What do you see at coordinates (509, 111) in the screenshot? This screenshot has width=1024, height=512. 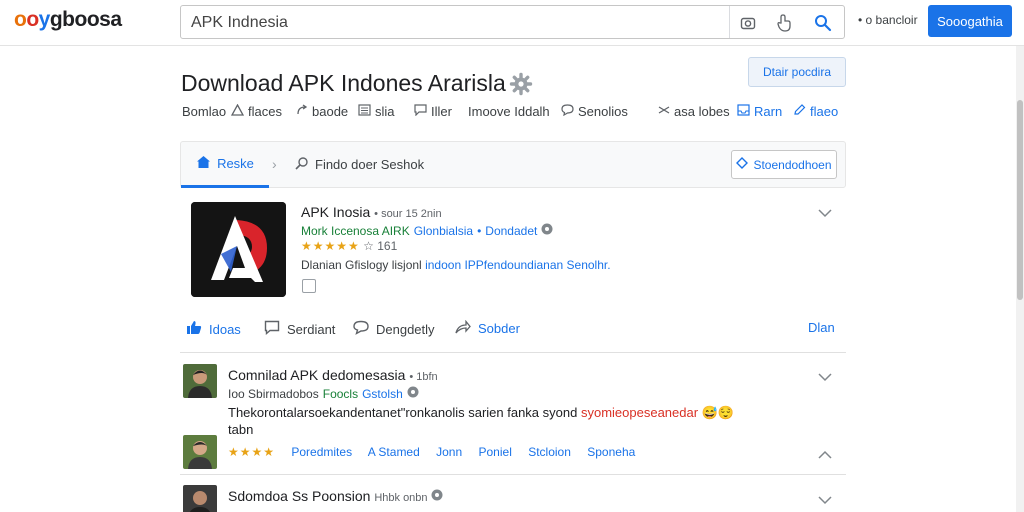 I see `tool-item: Imoove Iddalh` at bounding box center [509, 111].